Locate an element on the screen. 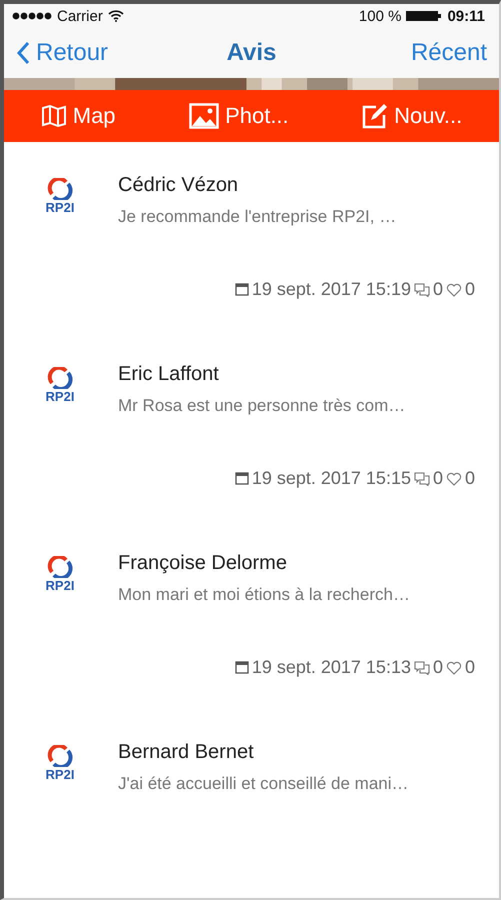 This screenshot has height=900, width=501. back-button: Retour is located at coordinates (62, 53).